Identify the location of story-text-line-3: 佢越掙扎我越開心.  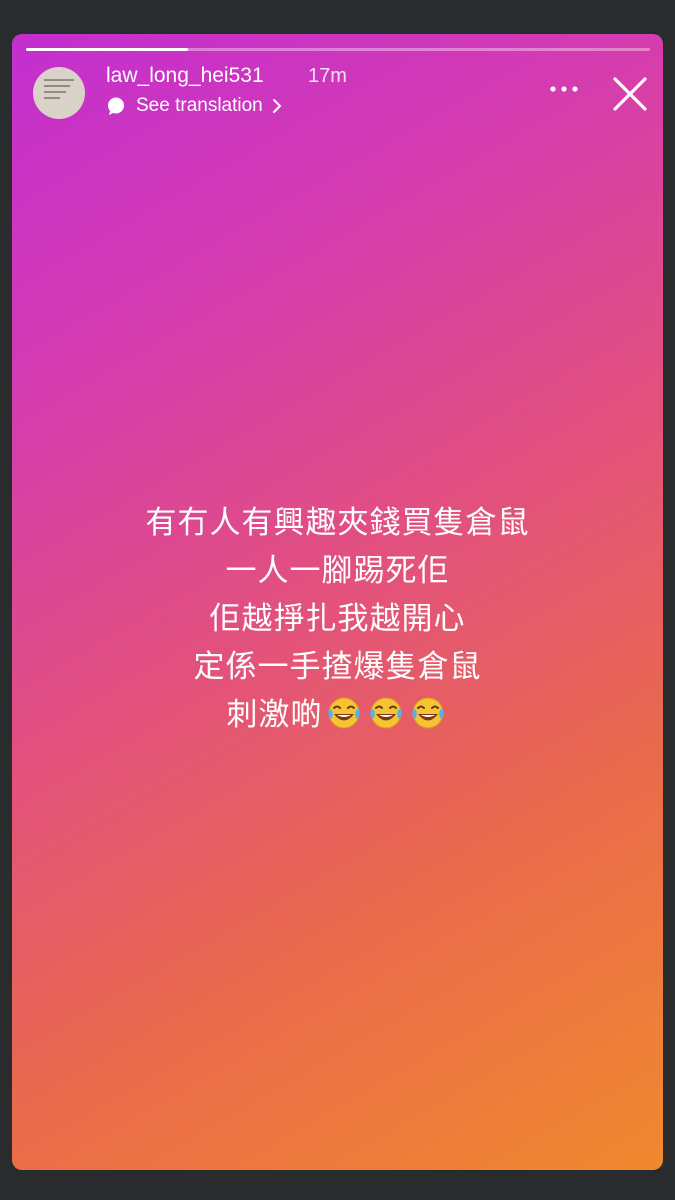
(337, 619).